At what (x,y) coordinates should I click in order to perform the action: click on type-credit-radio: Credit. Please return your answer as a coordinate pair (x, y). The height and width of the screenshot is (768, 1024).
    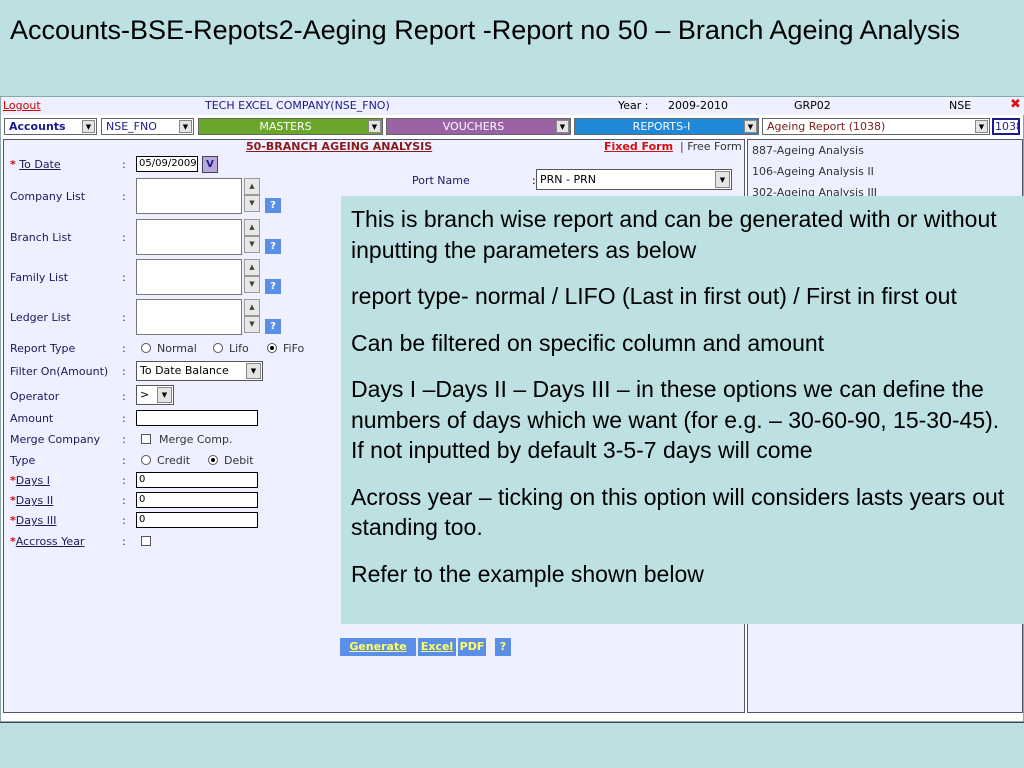
    Looking at the image, I should click on (165, 460).